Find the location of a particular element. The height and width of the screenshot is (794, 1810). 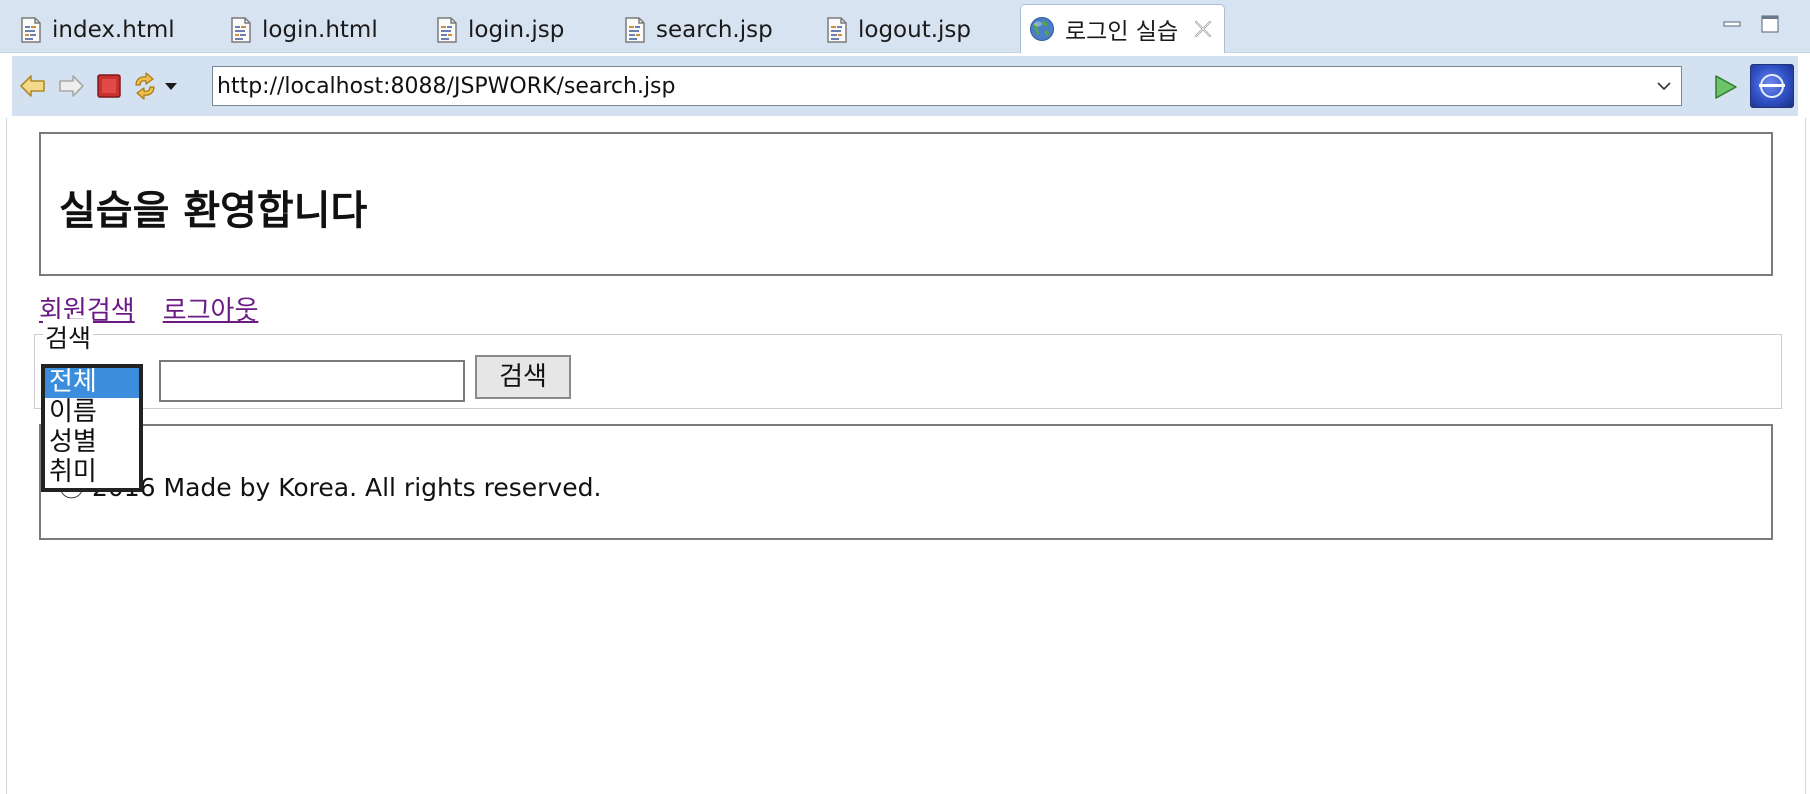

refresh-button is located at coordinates (145, 86).